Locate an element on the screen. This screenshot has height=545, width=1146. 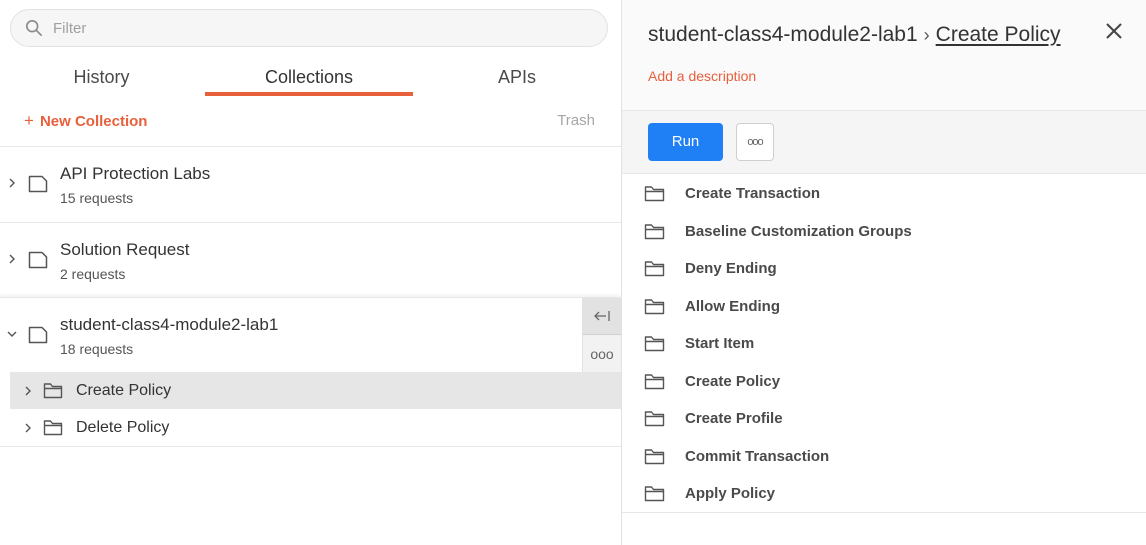
folder-row: Create Policy is located at coordinates (315, 390).